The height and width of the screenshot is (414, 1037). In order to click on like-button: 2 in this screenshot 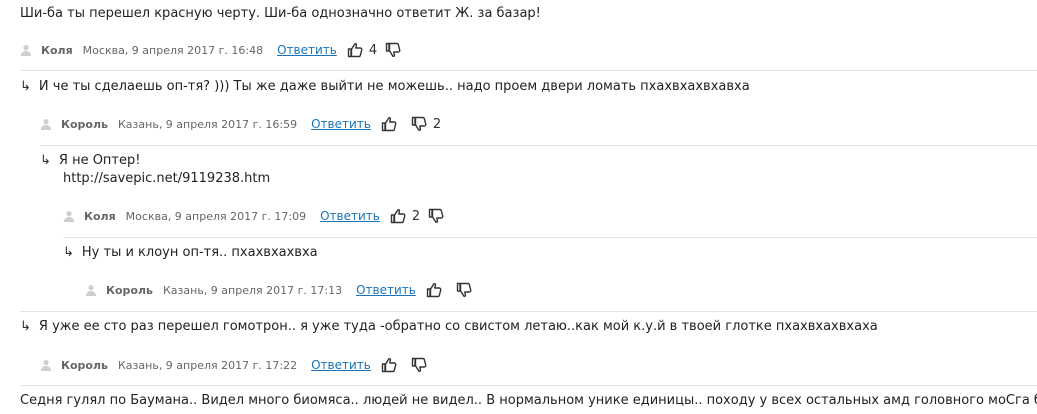, I will do `click(409, 216)`.